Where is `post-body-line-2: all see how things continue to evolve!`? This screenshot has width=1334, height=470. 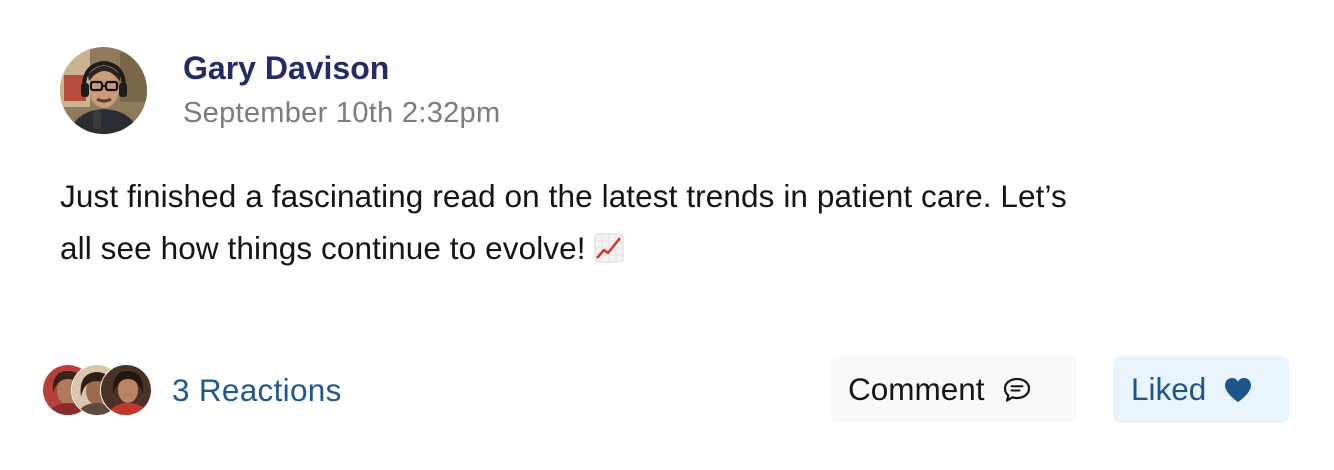 post-body-line-2: all see how things continue to evolve! is located at coordinates (670, 248).